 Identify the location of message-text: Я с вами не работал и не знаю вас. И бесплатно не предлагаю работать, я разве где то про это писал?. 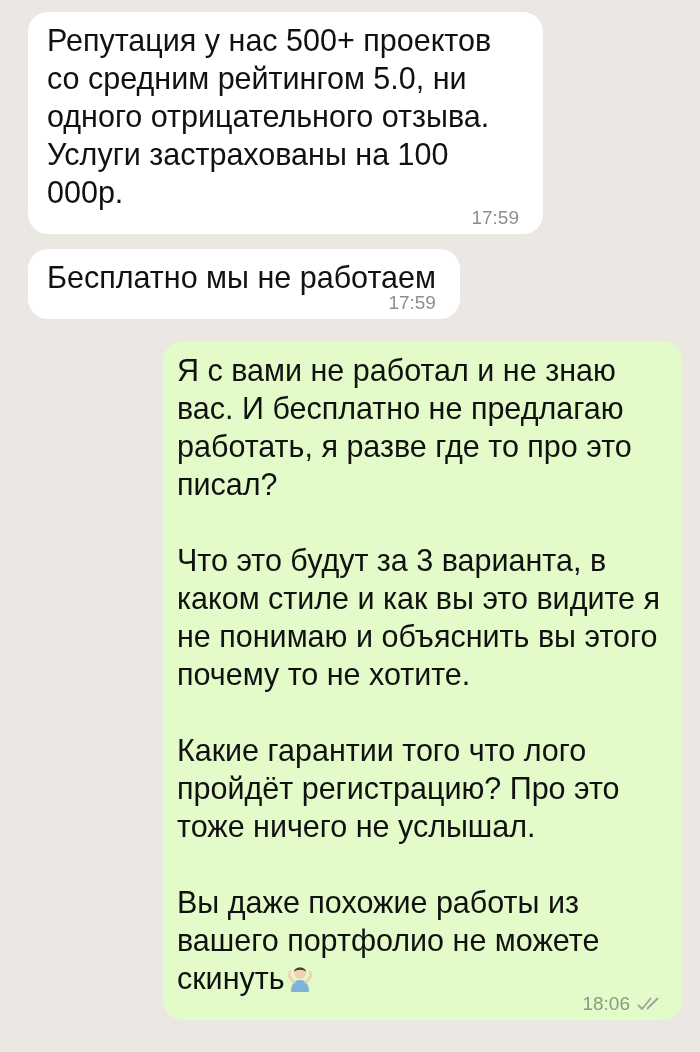
(405, 427).